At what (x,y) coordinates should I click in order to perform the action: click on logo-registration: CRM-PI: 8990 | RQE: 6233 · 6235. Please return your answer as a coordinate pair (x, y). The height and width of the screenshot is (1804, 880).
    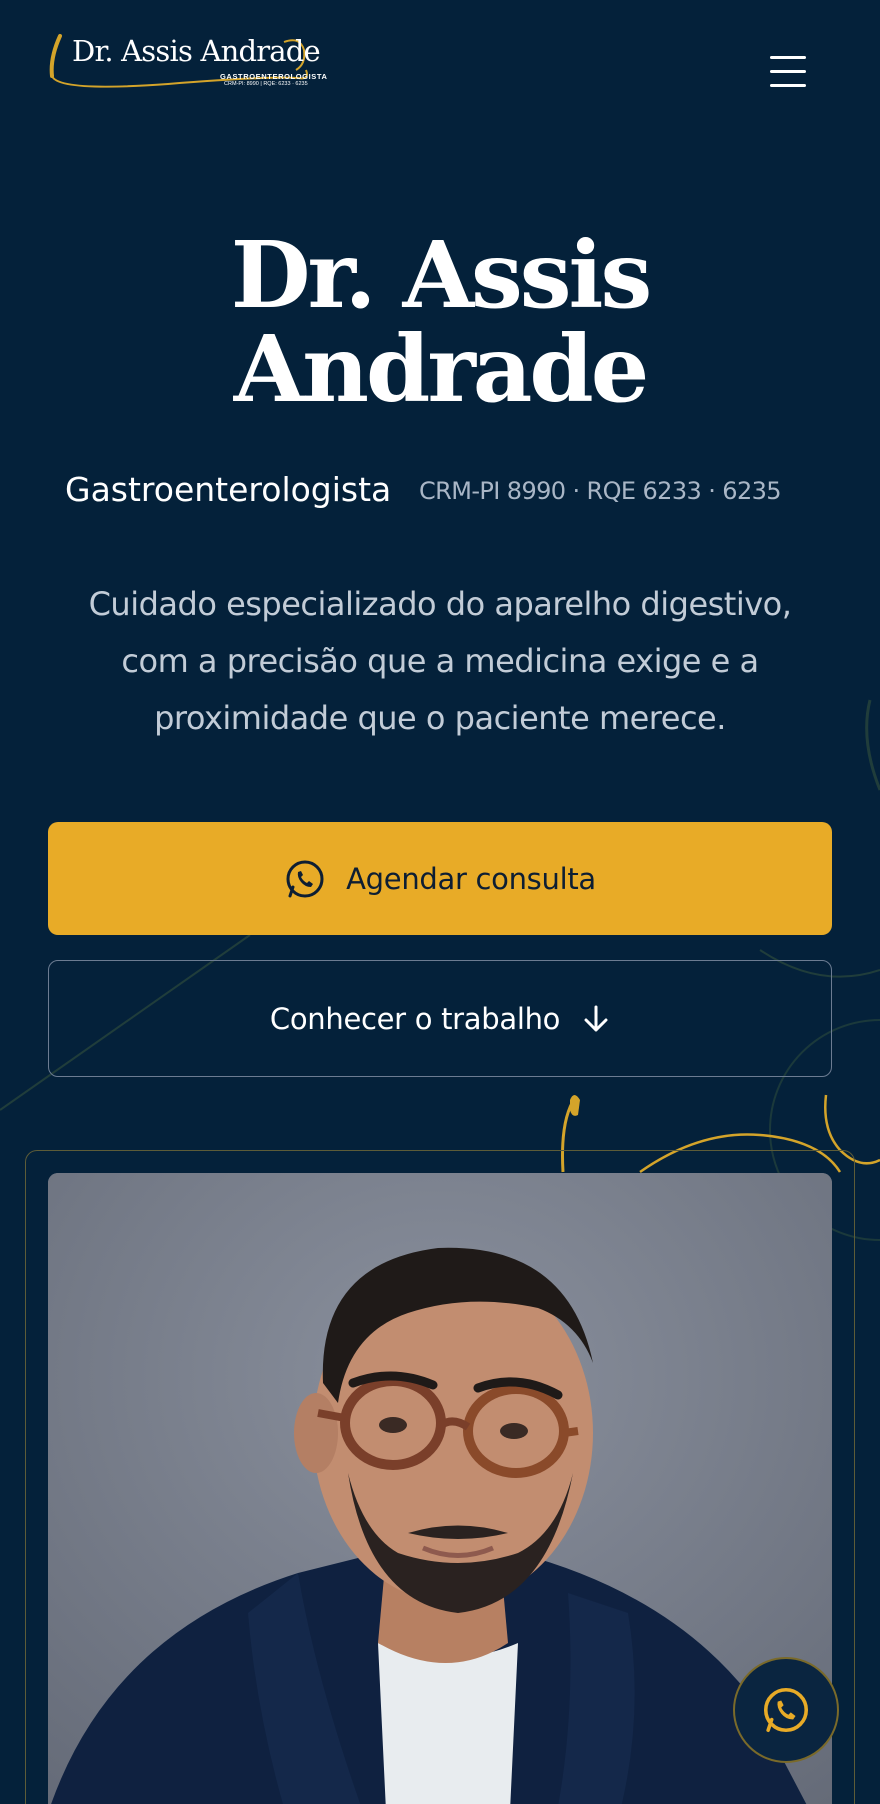
    Looking at the image, I should click on (266, 84).